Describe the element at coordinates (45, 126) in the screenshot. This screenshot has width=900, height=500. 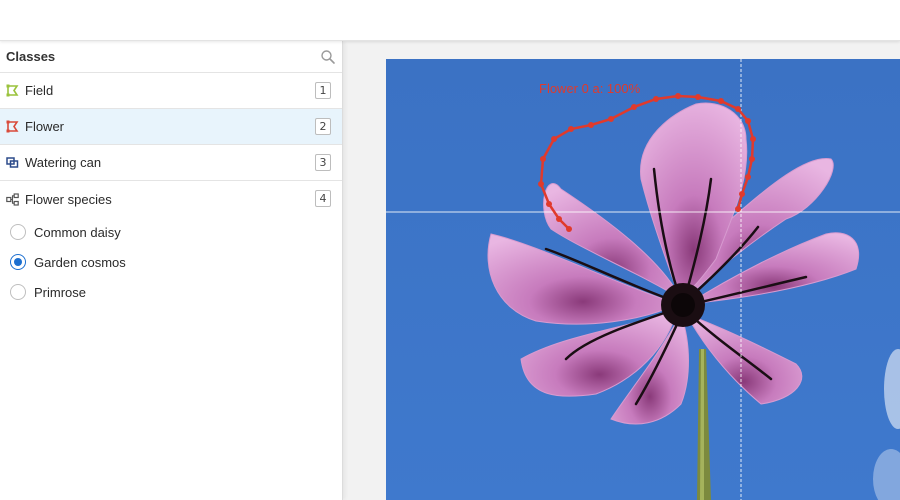
I see `class-label: Flower` at that location.